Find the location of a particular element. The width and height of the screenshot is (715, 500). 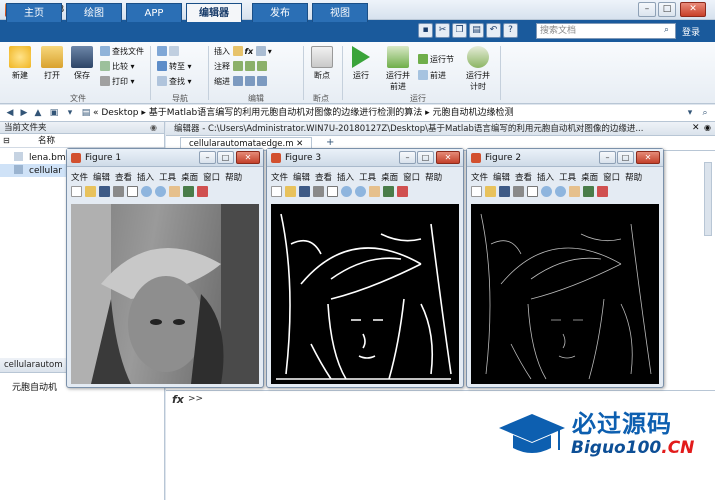

figure-3-window: Figure 3 – □ ✕ 文件 编辑 查看 插入 工具 桌面 窗口 帮助 is located at coordinates (365, 268).